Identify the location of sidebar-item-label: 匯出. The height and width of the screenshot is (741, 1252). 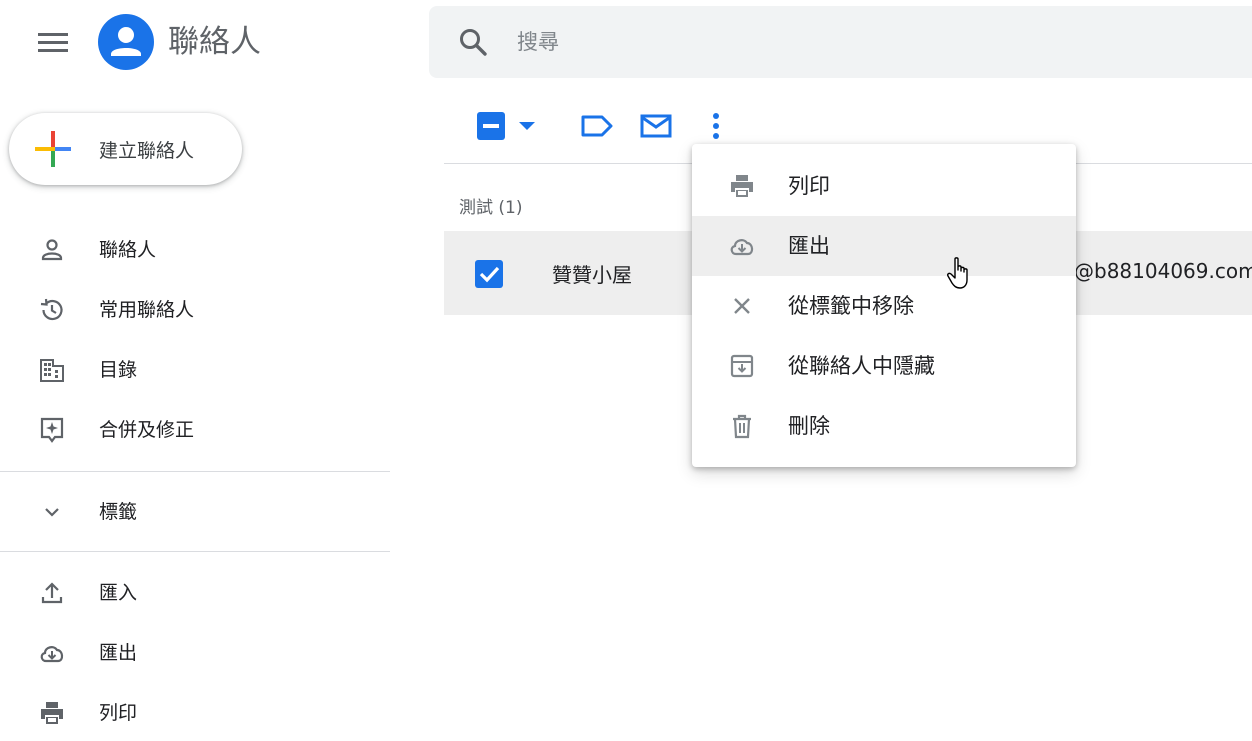
(118, 653).